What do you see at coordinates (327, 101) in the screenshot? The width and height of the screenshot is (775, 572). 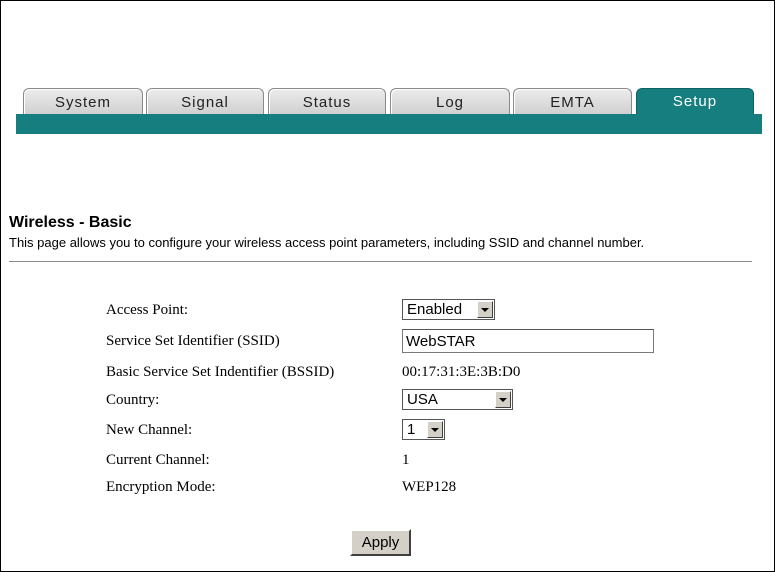 I see `tab-status: Status` at bounding box center [327, 101].